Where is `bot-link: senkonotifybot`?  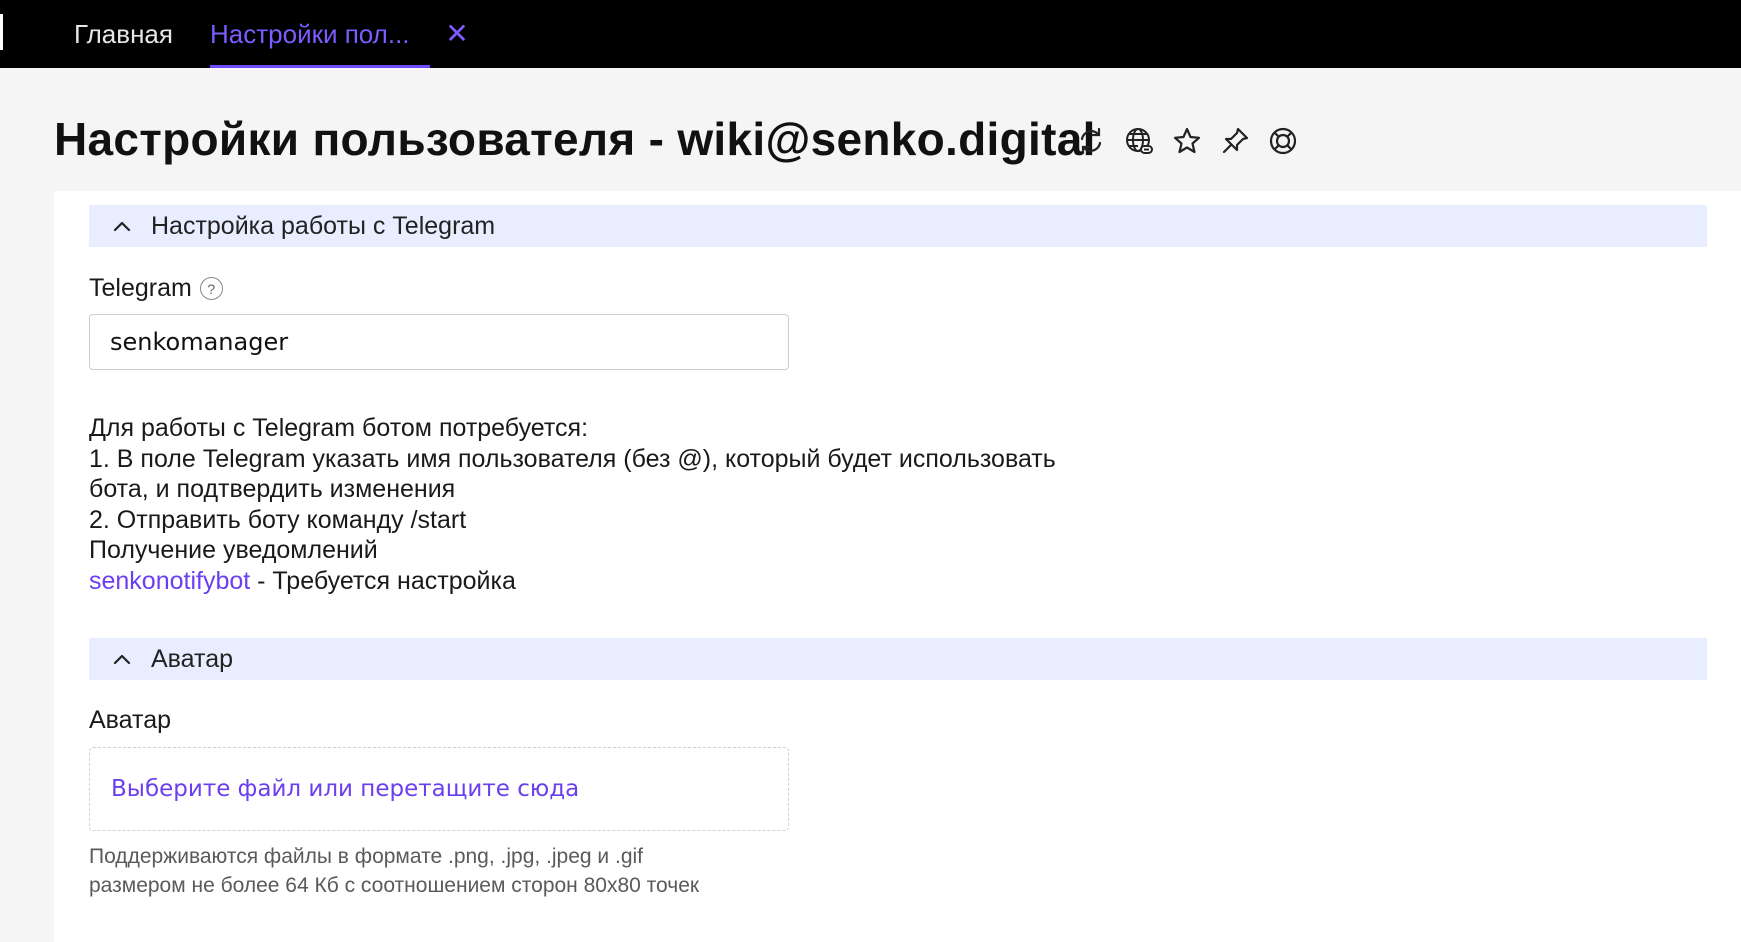
bot-link: senkonotifybot is located at coordinates (169, 581).